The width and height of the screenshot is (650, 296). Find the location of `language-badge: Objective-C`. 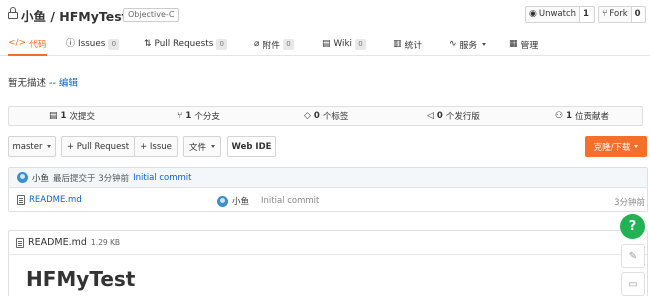

language-badge: Objective-C is located at coordinates (151, 15).